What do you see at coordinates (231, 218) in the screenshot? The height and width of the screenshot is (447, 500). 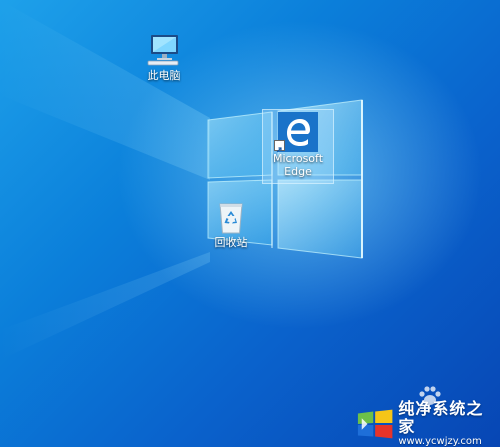 I see `recycle-bin-icon` at bounding box center [231, 218].